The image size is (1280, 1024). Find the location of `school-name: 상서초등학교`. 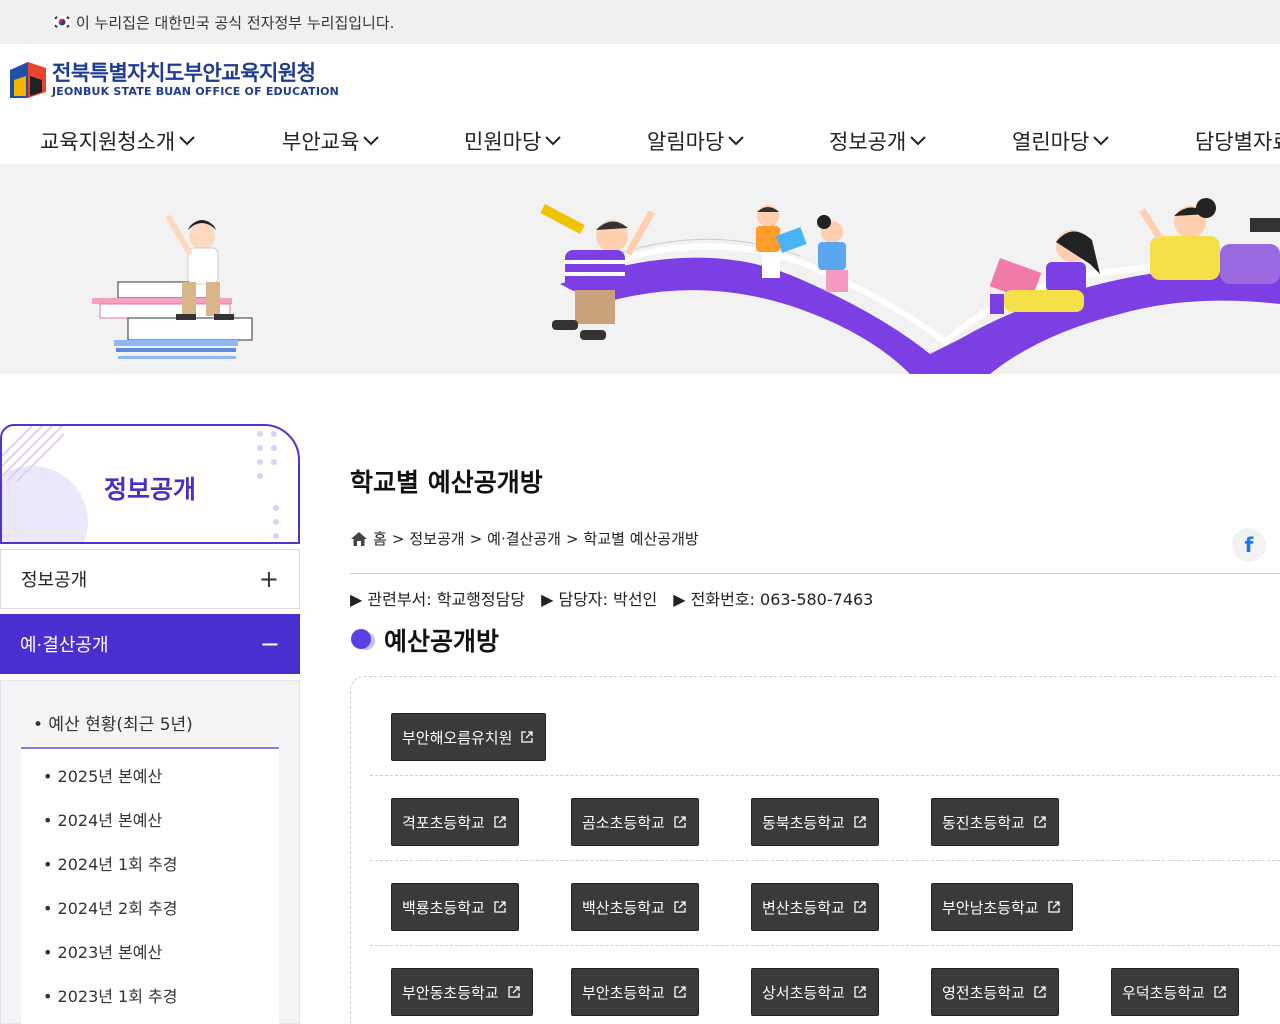

school-name: 상서초등학교 is located at coordinates (803, 992).